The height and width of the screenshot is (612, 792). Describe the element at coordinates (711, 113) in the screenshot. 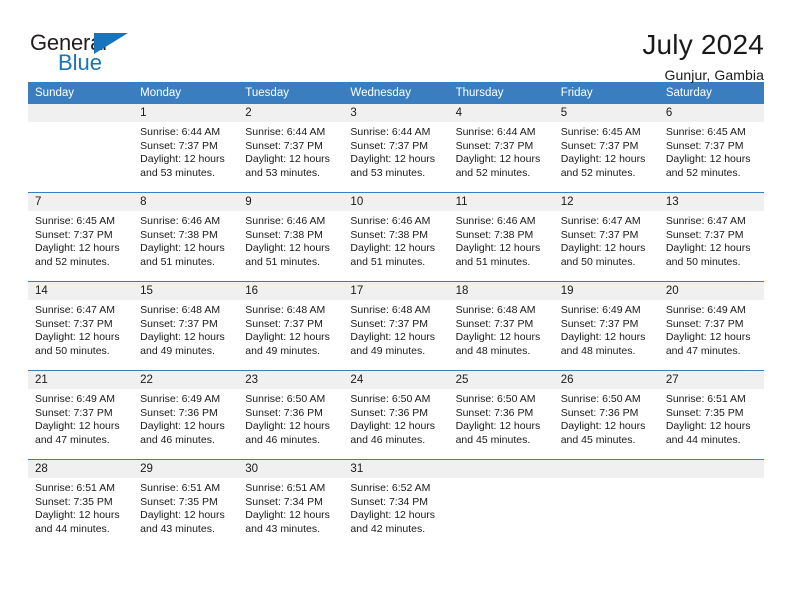

I see `day-number: 6` at that location.